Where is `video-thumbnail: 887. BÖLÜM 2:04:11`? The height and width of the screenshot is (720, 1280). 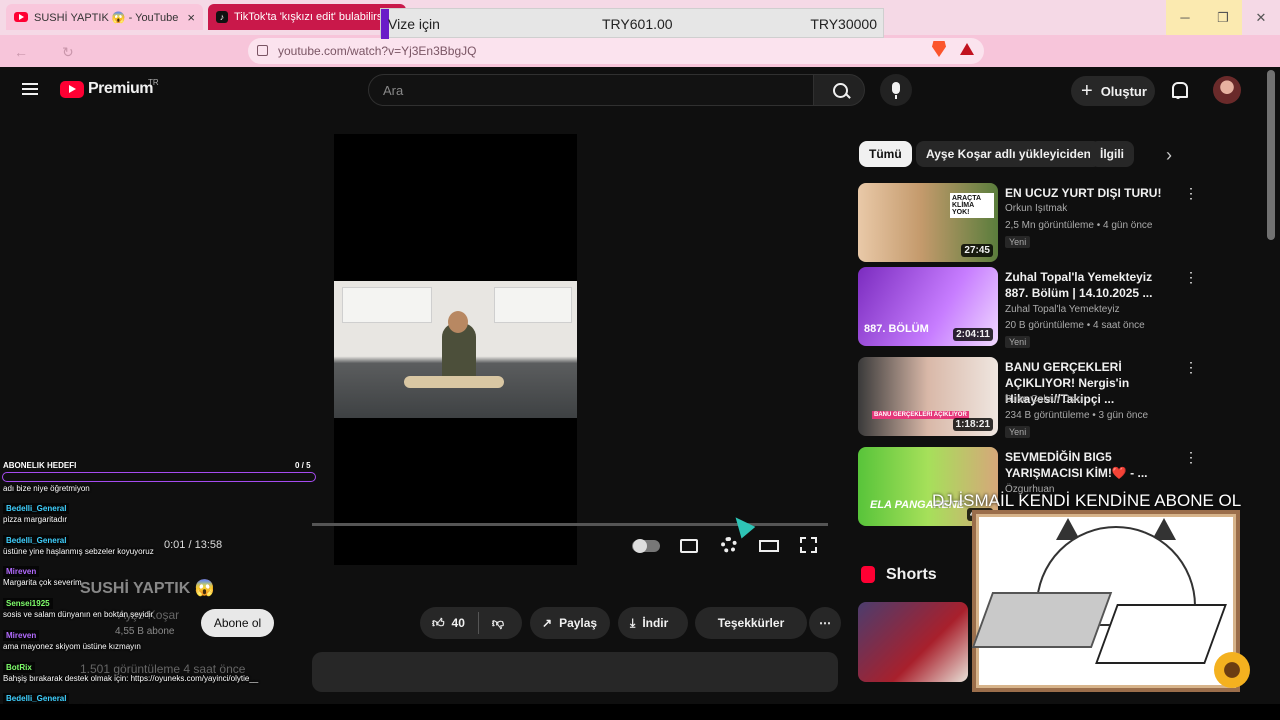
video-thumbnail: 887. BÖLÜM 2:04:11 is located at coordinates (928, 306).